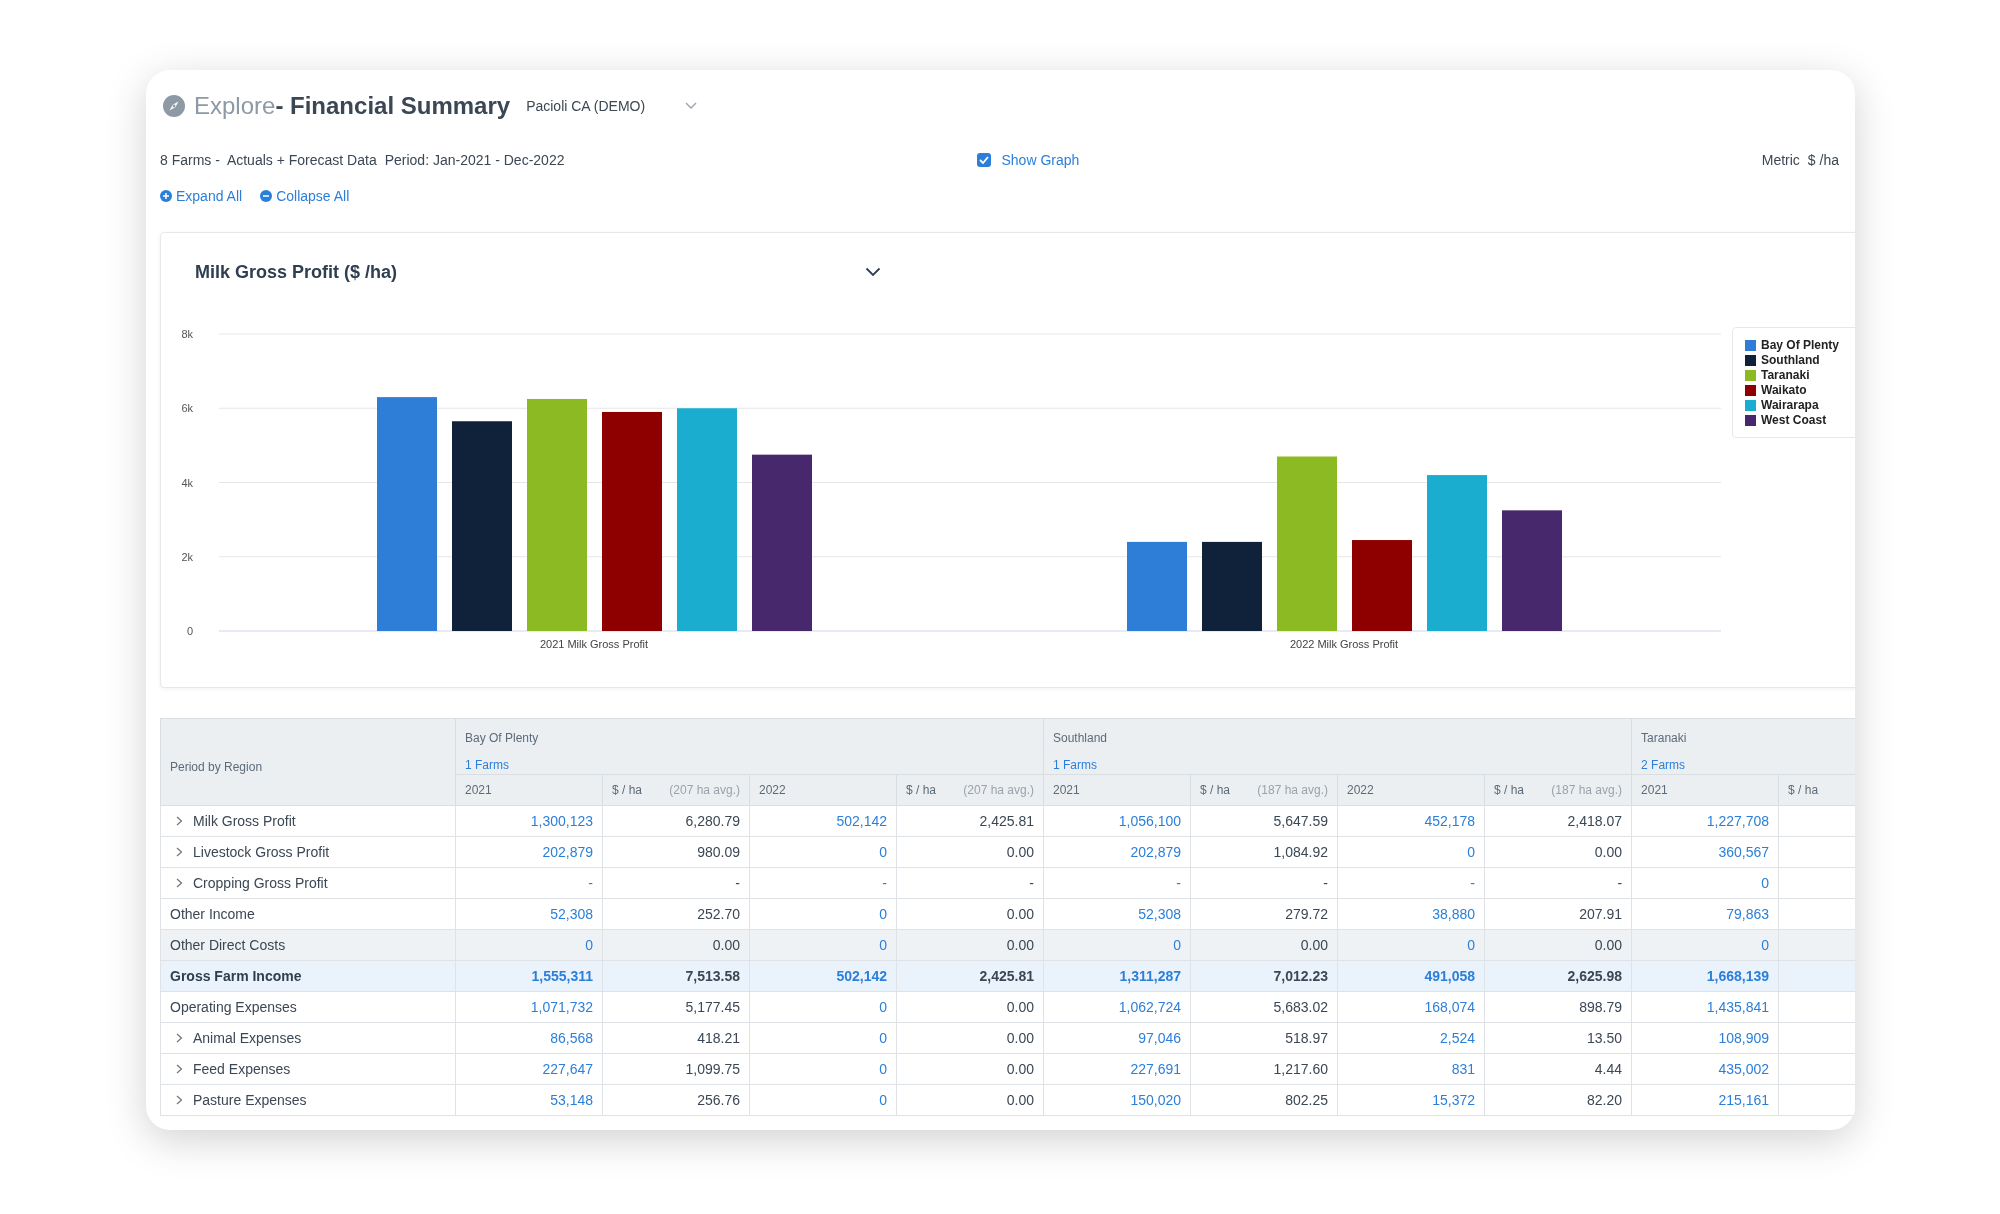 The image size is (2000, 1214). What do you see at coordinates (308, 976) in the screenshot?
I see `row-label: Gross Farm Income` at bounding box center [308, 976].